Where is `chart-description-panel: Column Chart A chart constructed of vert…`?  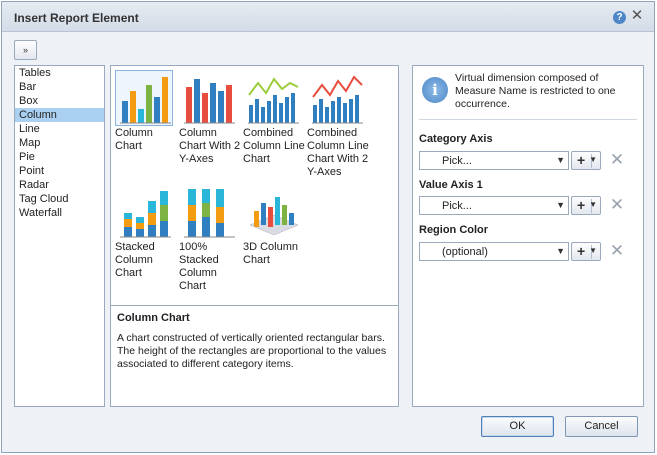 chart-description-panel: Column Chart A chart constructed of vert… is located at coordinates (254, 356).